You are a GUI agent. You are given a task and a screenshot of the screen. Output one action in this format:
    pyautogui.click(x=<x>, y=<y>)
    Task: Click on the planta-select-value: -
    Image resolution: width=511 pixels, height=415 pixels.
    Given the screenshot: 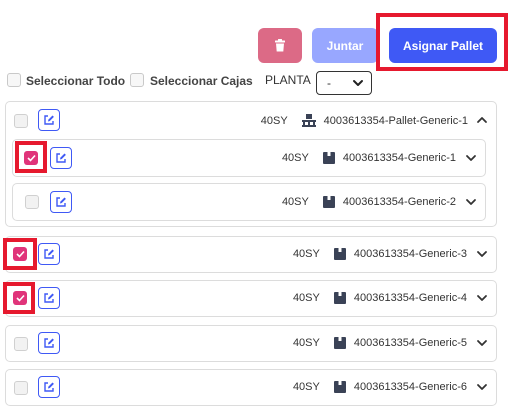 What is the action you would take?
    pyautogui.click(x=329, y=83)
    